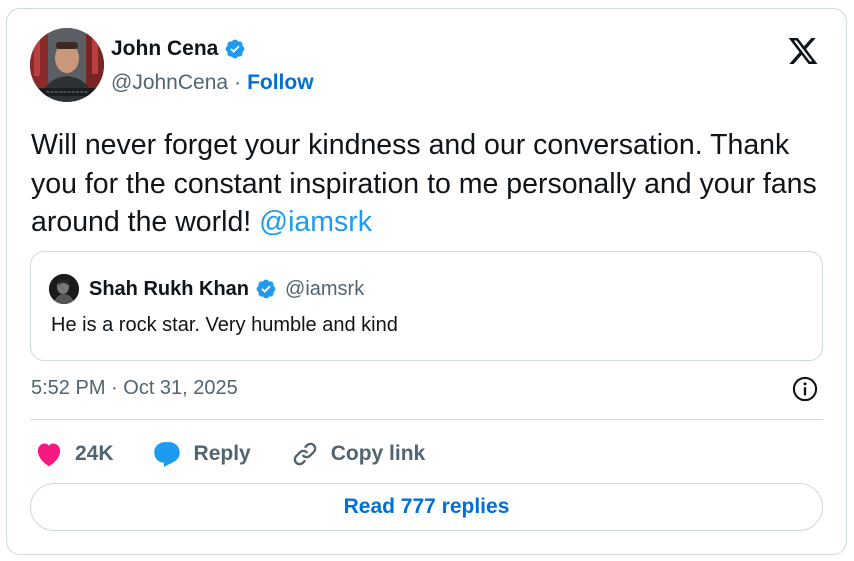 The image size is (854, 561). What do you see at coordinates (235, 49) in the screenshot?
I see `verified-badge-icon` at bounding box center [235, 49].